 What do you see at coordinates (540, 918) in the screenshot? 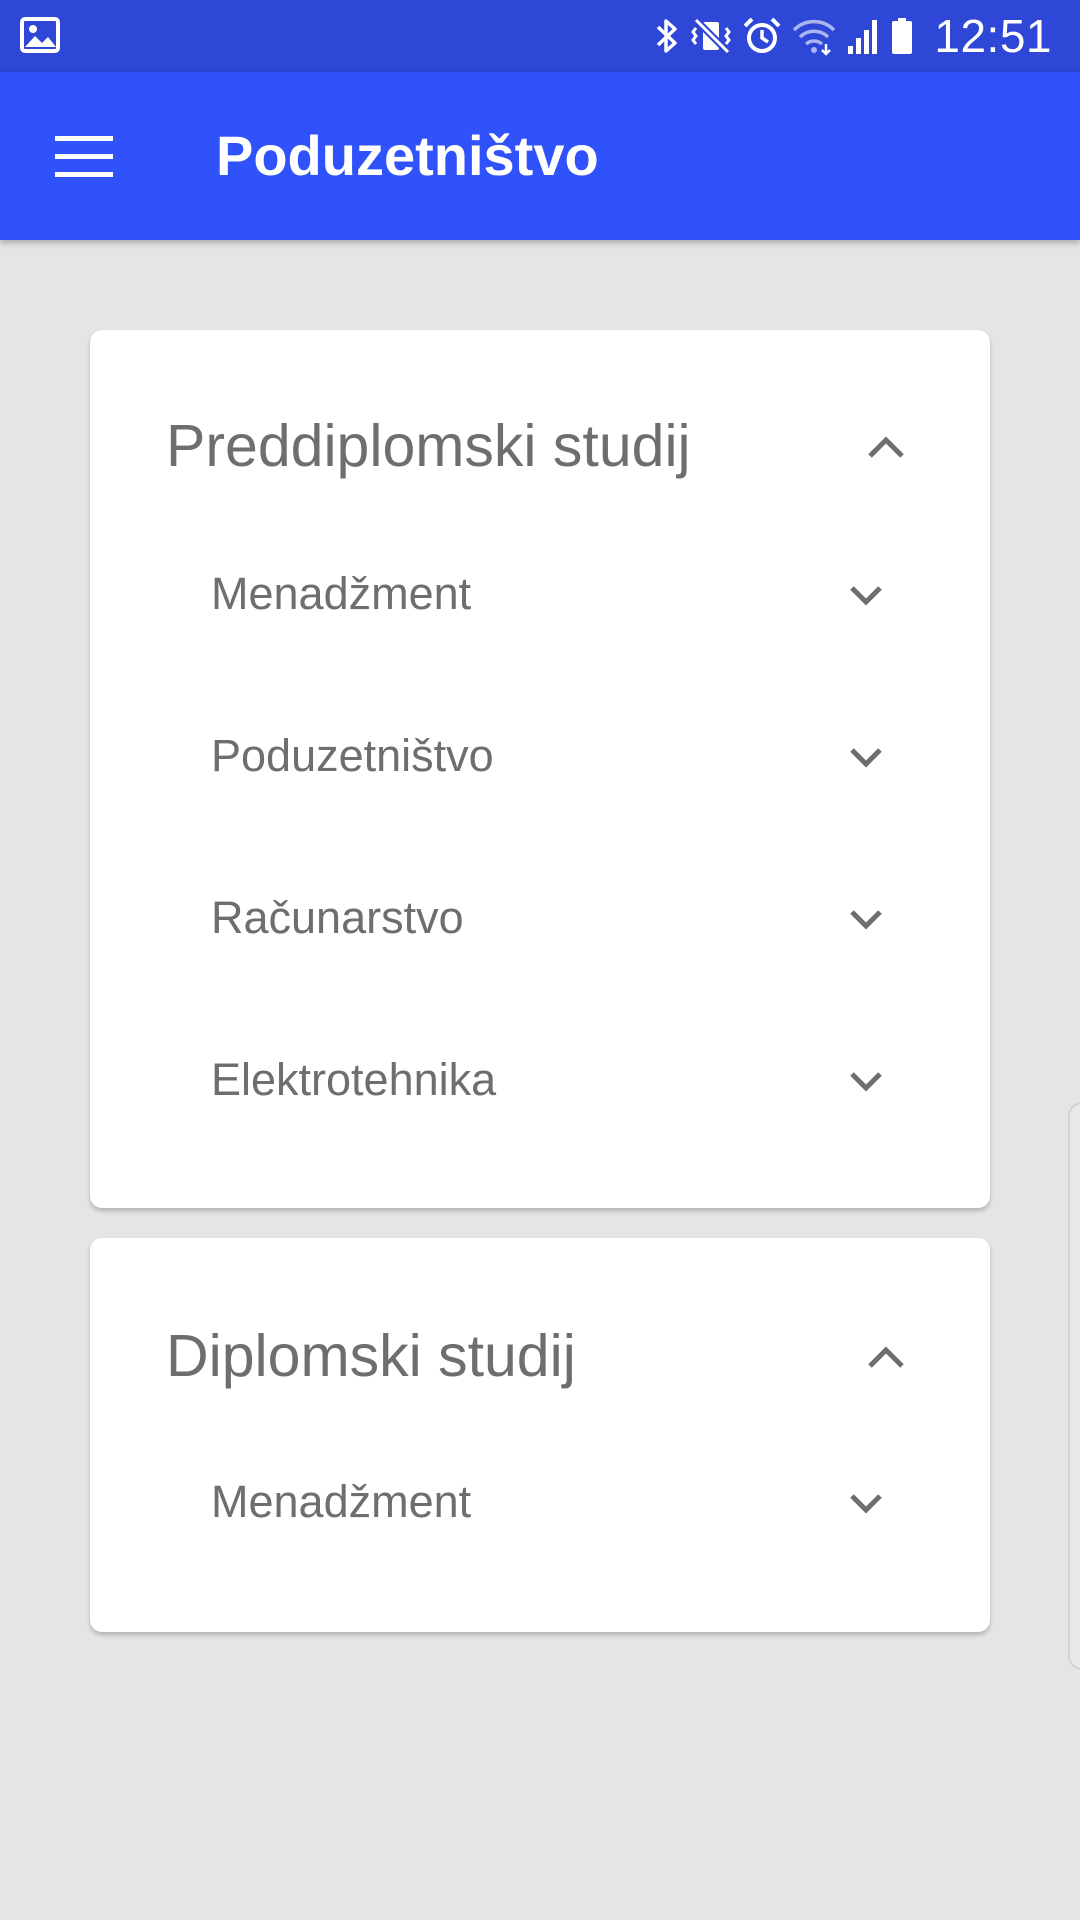
I see `list-item-racunarstvo: Računarstvo` at bounding box center [540, 918].